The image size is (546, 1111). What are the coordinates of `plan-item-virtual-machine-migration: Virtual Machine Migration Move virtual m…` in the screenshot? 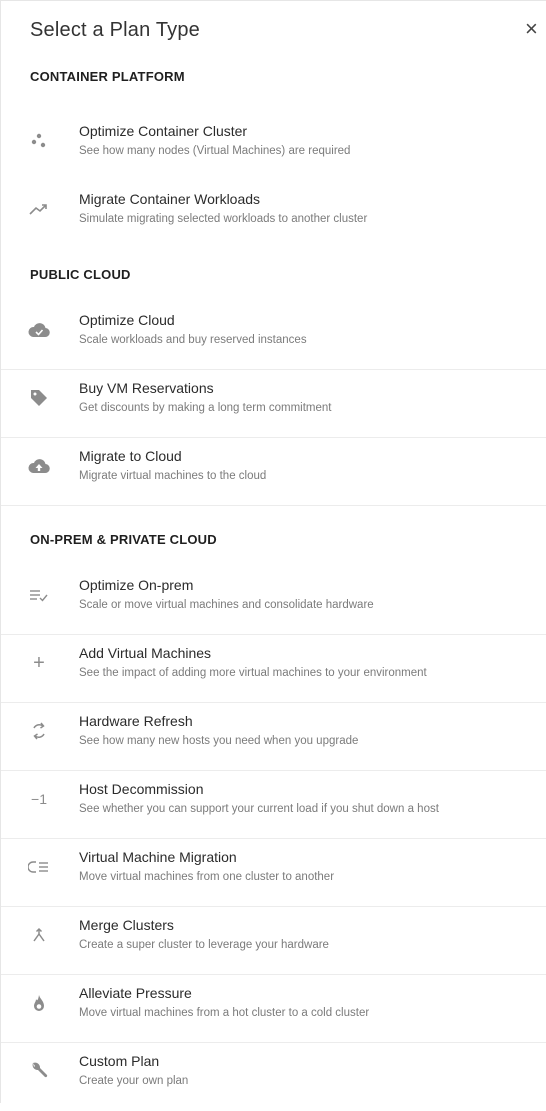 It's located at (273, 873).